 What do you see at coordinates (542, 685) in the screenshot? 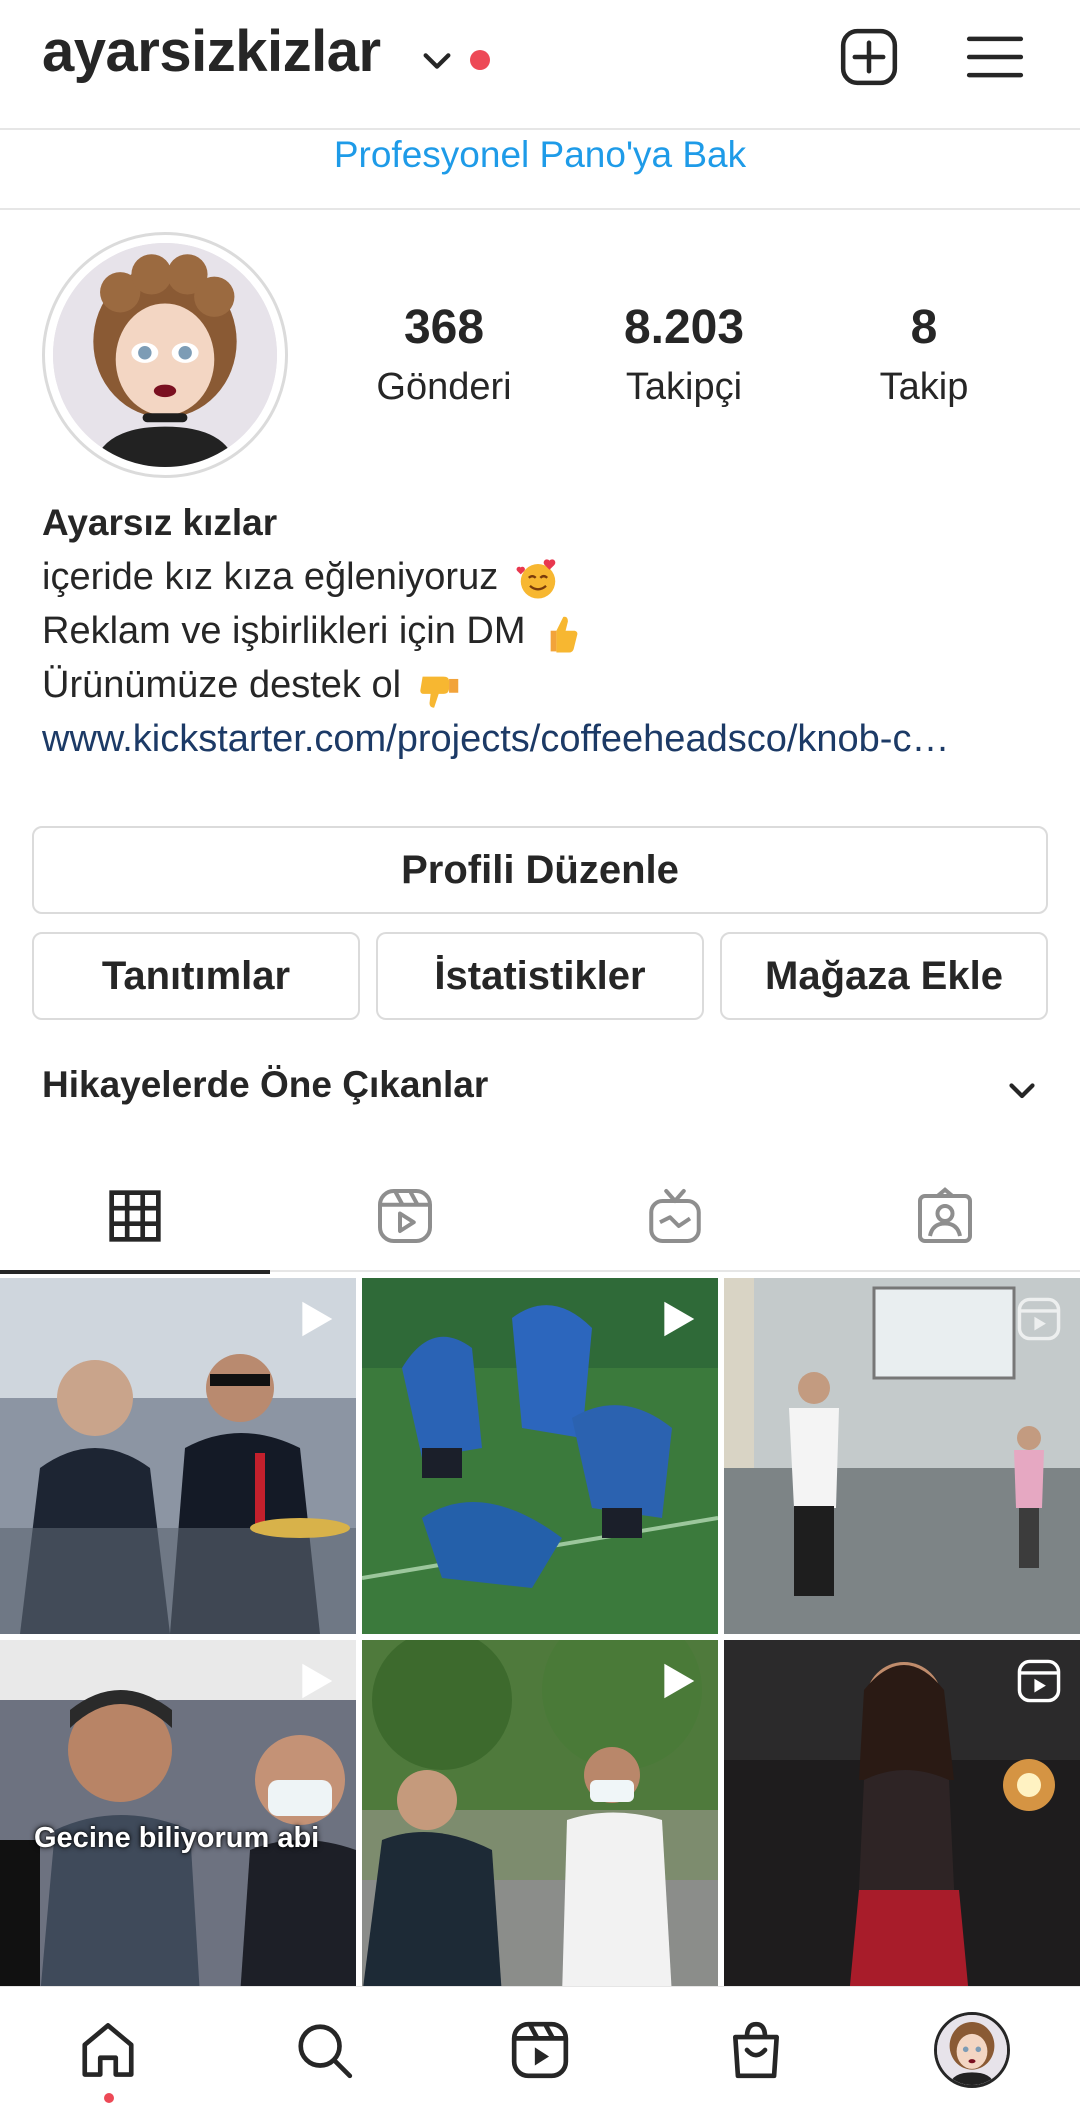
I see `bio-line: Ürünümüze destek ol` at bounding box center [542, 685].